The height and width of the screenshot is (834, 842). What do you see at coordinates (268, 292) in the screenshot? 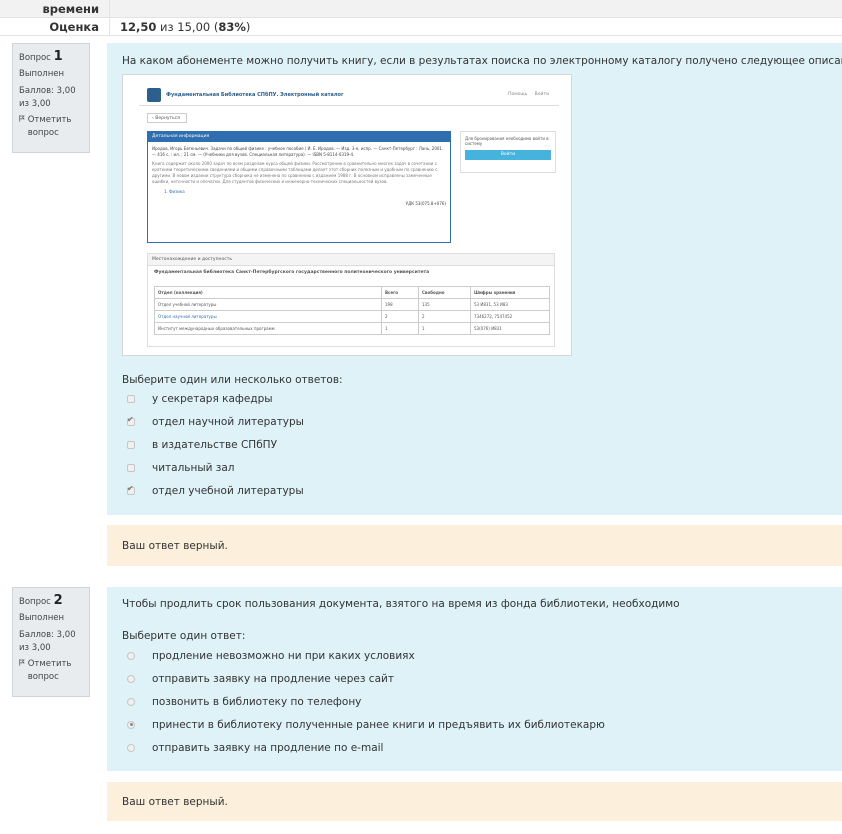
I see `table-header: Отдел (коллекция)` at bounding box center [268, 292].